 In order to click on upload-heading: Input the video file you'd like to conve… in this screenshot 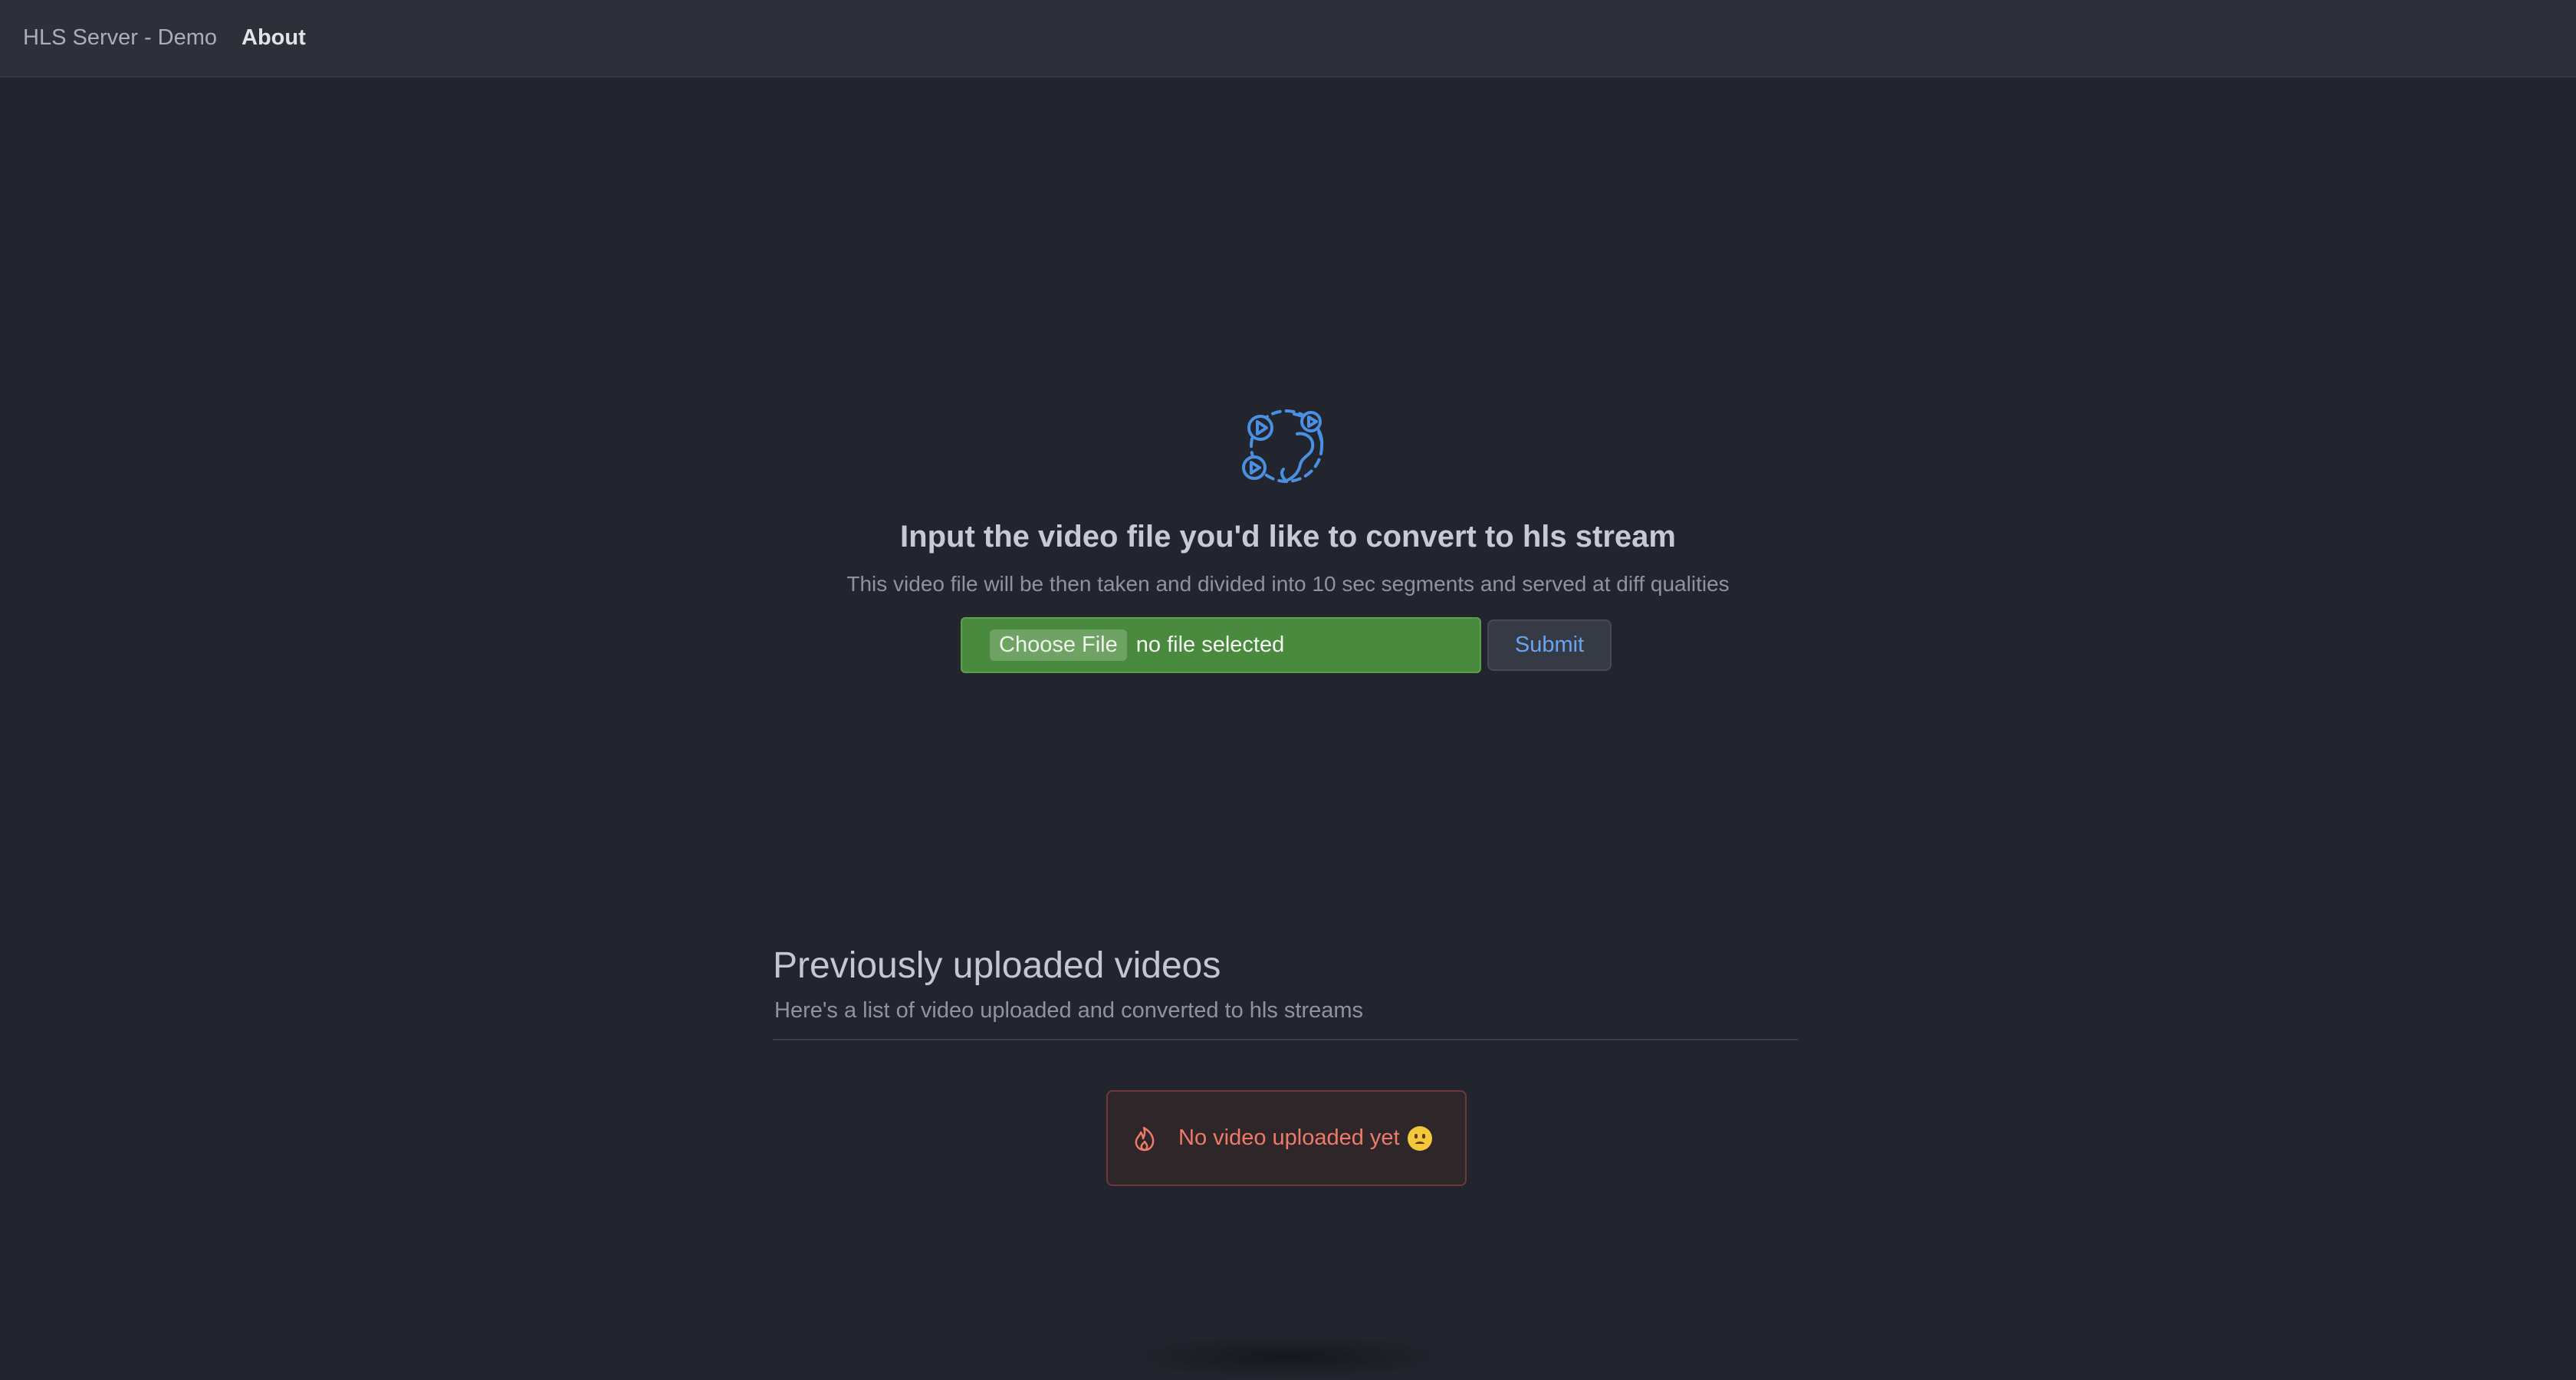, I will do `click(1288, 537)`.